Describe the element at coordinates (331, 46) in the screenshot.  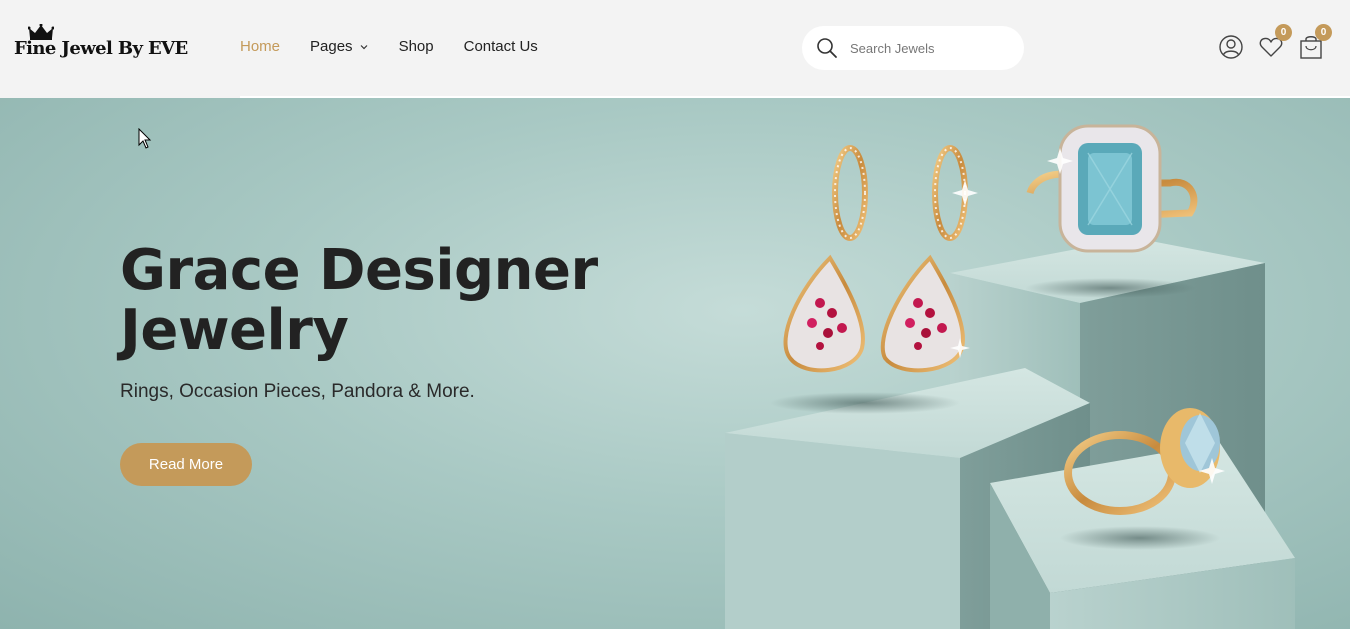
I see `nav-label: Pages` at that location.